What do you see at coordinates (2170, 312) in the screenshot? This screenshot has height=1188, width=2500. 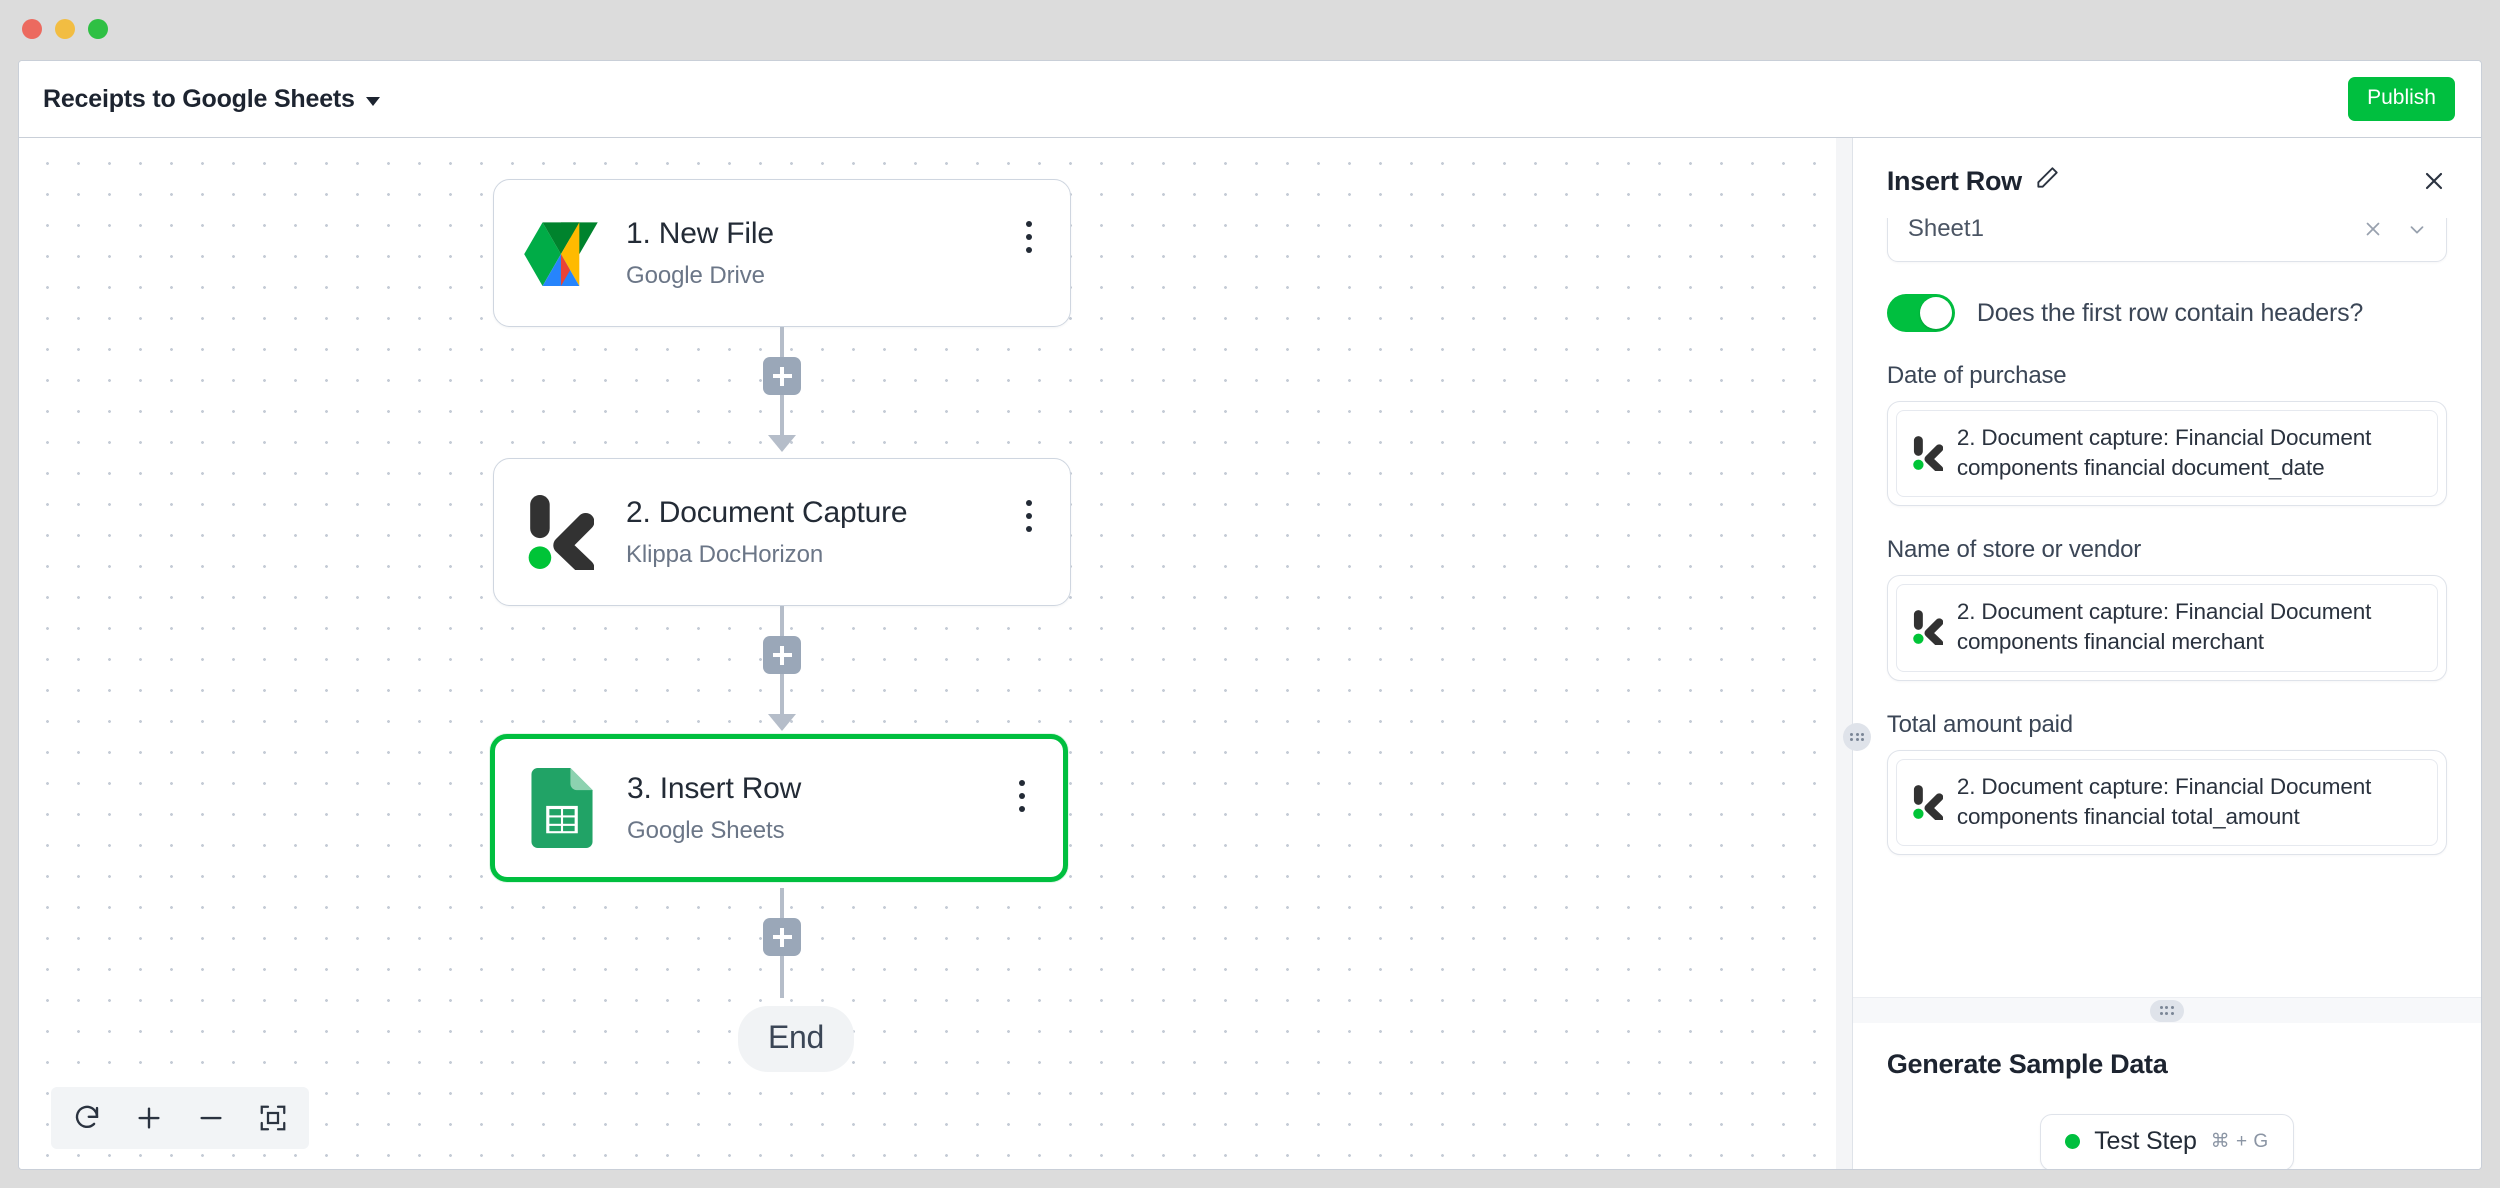 I see `first-row-headers-label: Does the first row contain headers?` at bounding box center [2170, 312].